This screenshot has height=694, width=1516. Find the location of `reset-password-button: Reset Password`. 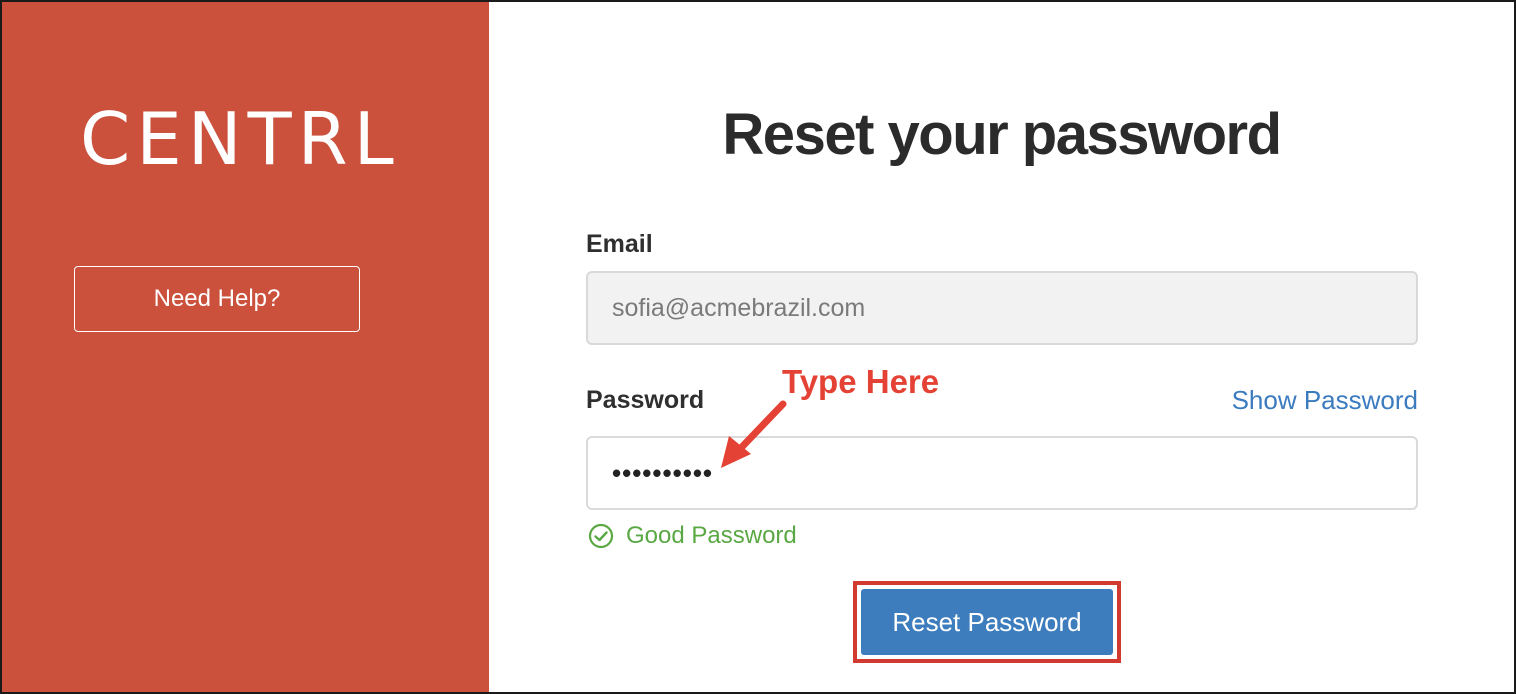

reset-password-button: Reset Password is located at coordinates (987, 622).